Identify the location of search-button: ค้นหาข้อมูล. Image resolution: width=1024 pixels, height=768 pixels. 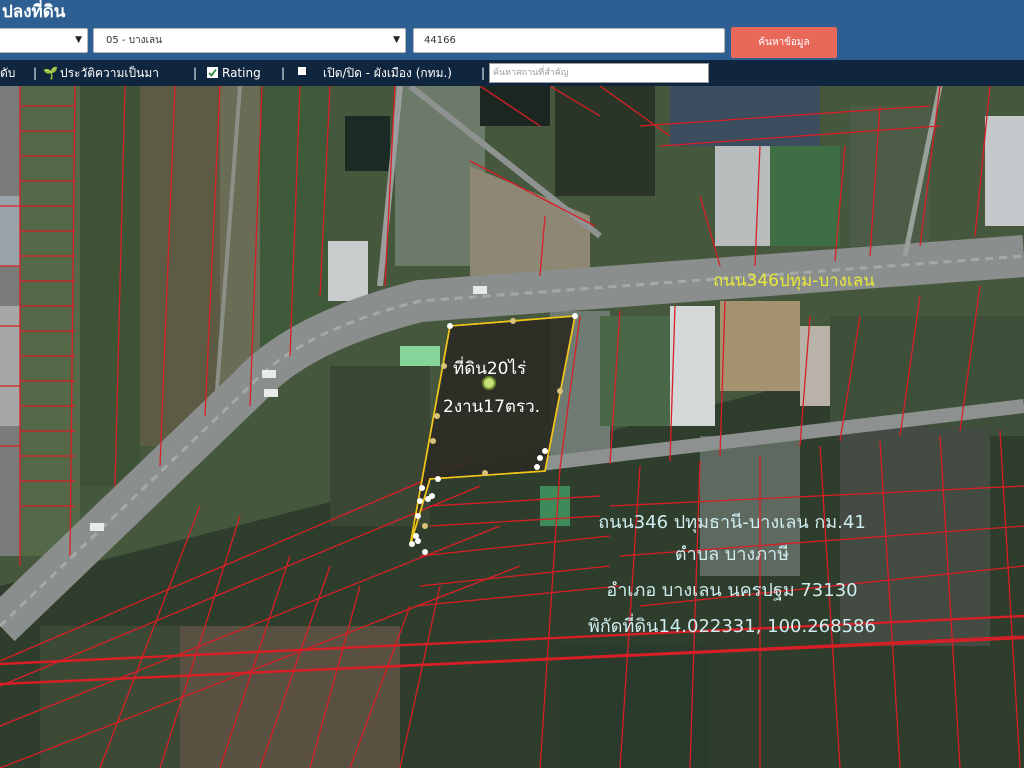
(784, 42).